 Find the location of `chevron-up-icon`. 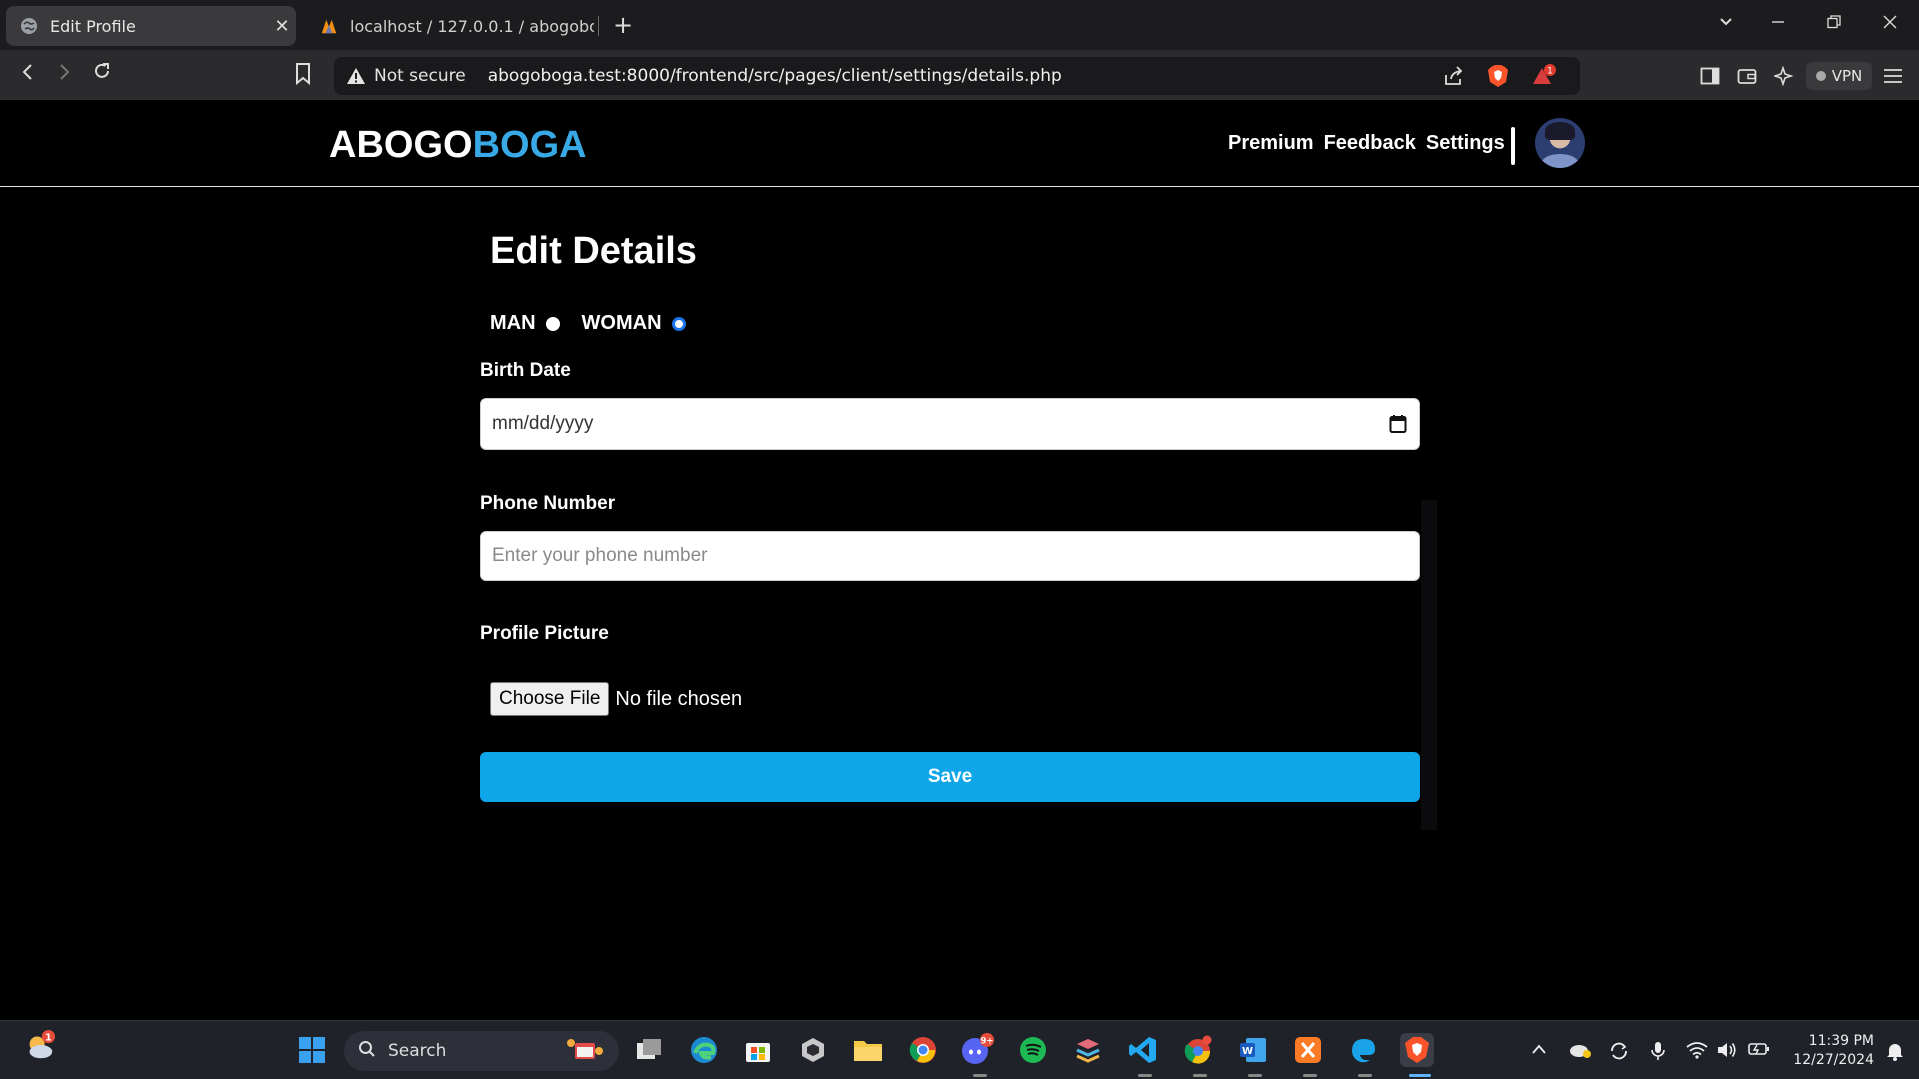

chevron-up-icon is located at coordinates (1539, 1051).